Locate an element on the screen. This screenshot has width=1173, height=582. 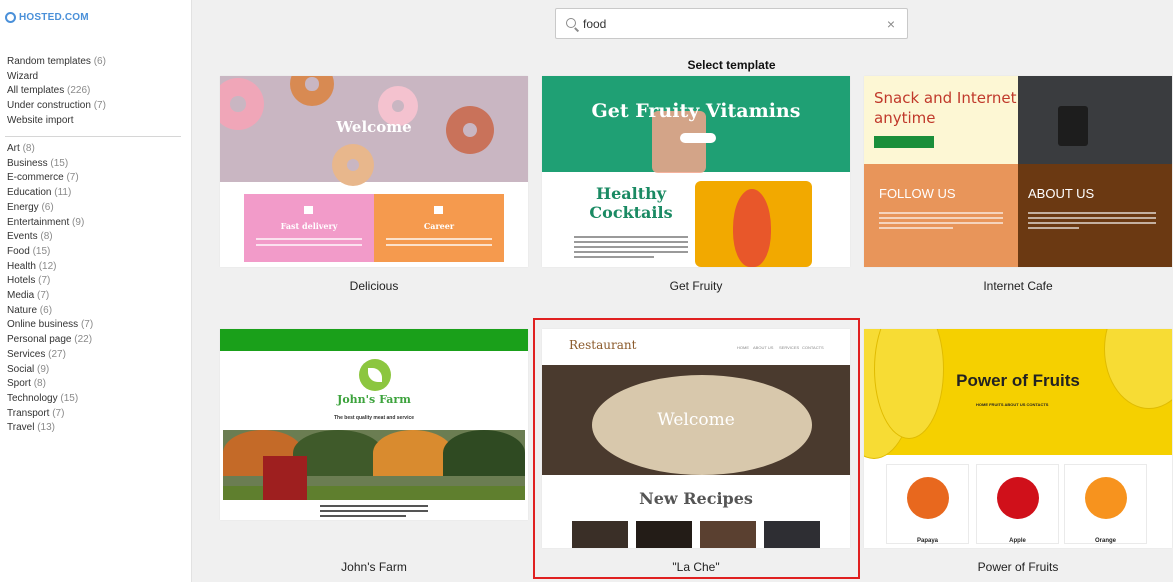
category-item-transport: Transport (7) is located at coordinates (50, 414).